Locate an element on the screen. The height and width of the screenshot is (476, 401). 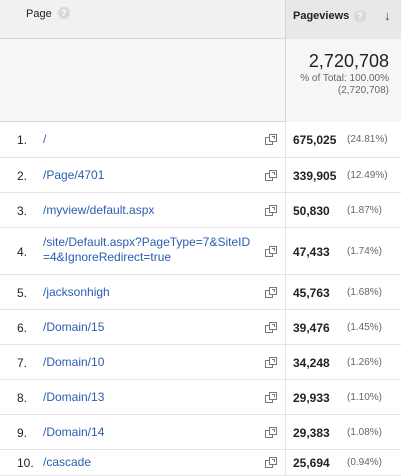
row-pageviews: 47,433 is located at coordinates (311, 252).